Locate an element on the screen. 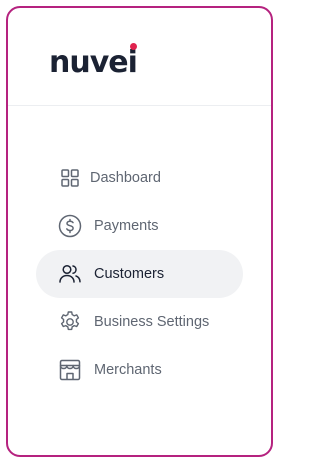  sidebar-item-business-settings: Business Settings is located at coordinates (139, 322).